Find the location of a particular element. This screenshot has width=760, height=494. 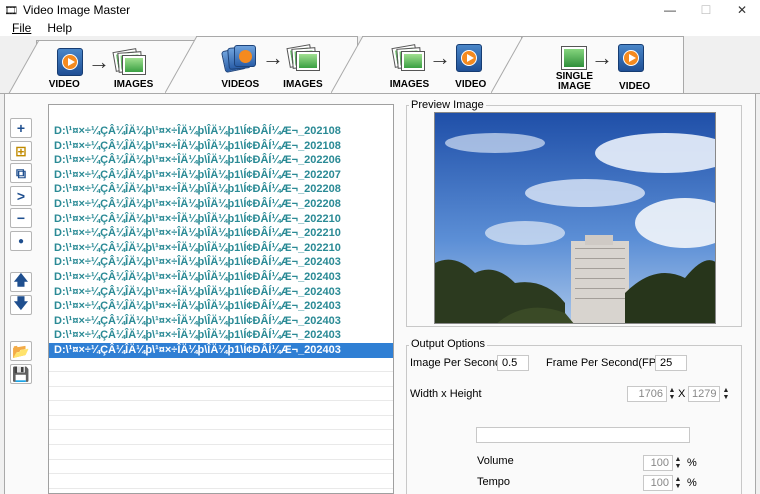

volume-input: 100 is located at coordinates (658, 463).